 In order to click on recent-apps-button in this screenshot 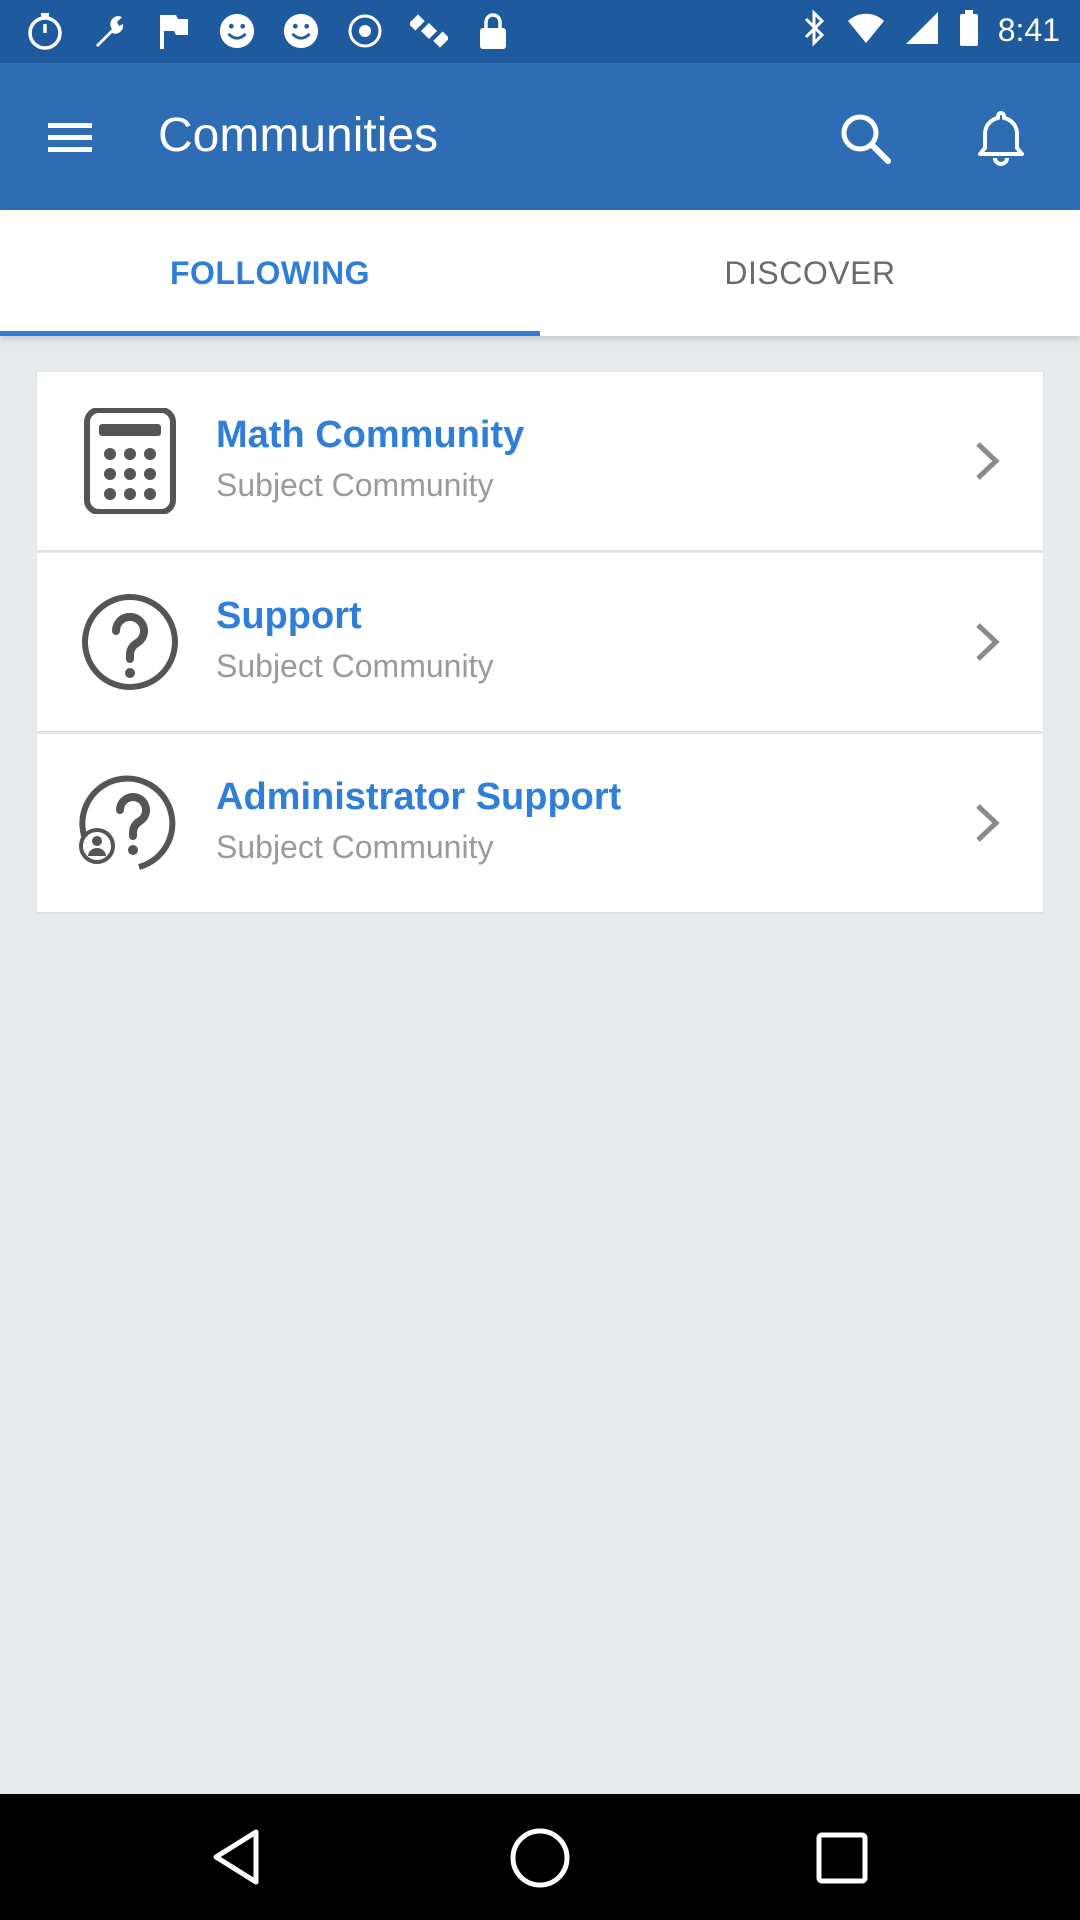, I will do `click(842, 1858)`.